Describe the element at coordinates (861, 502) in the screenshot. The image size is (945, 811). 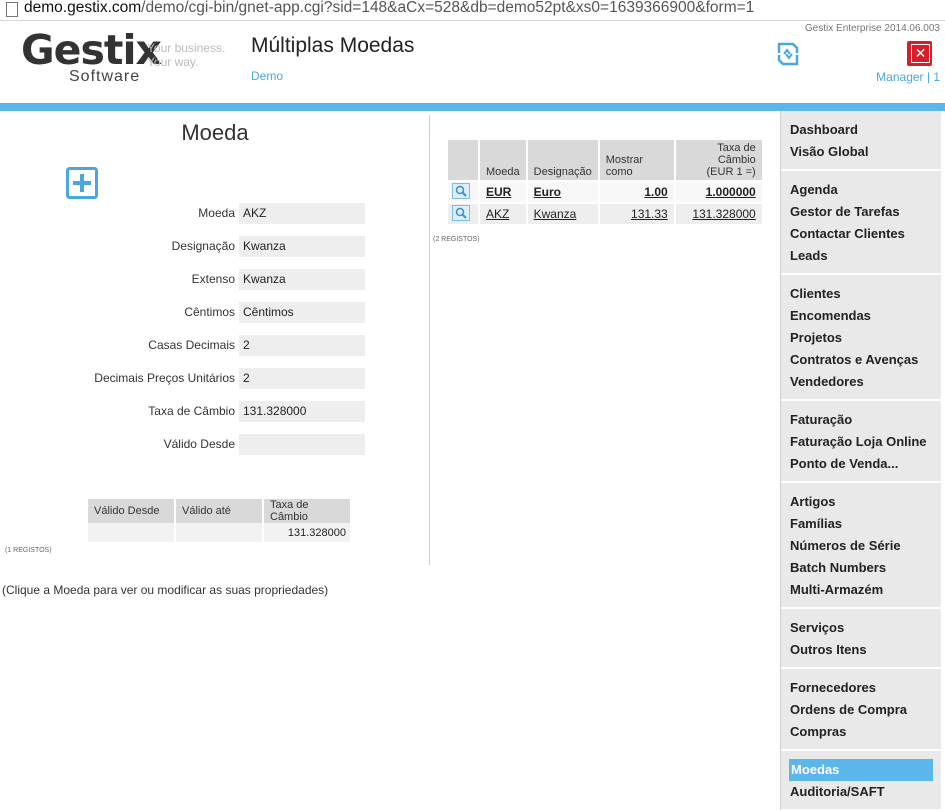
I see `sidebar-item: Artigos` at that location.